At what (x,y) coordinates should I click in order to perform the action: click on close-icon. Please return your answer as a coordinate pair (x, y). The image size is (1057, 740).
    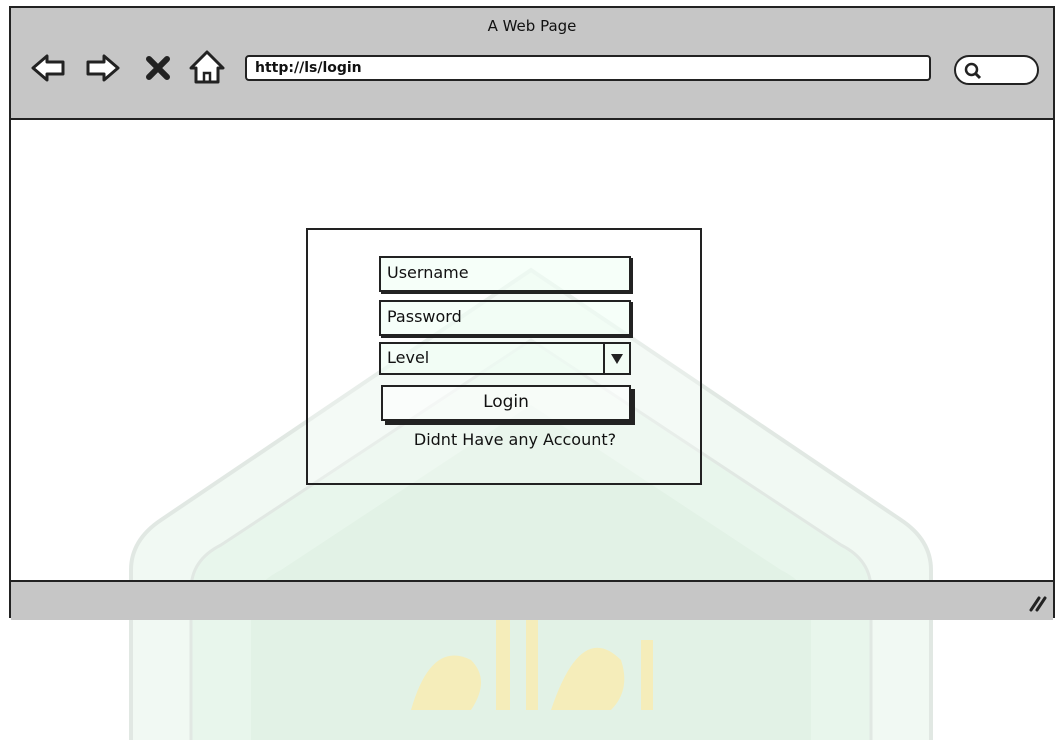
    Looking at the image, I should click on (158, 68).